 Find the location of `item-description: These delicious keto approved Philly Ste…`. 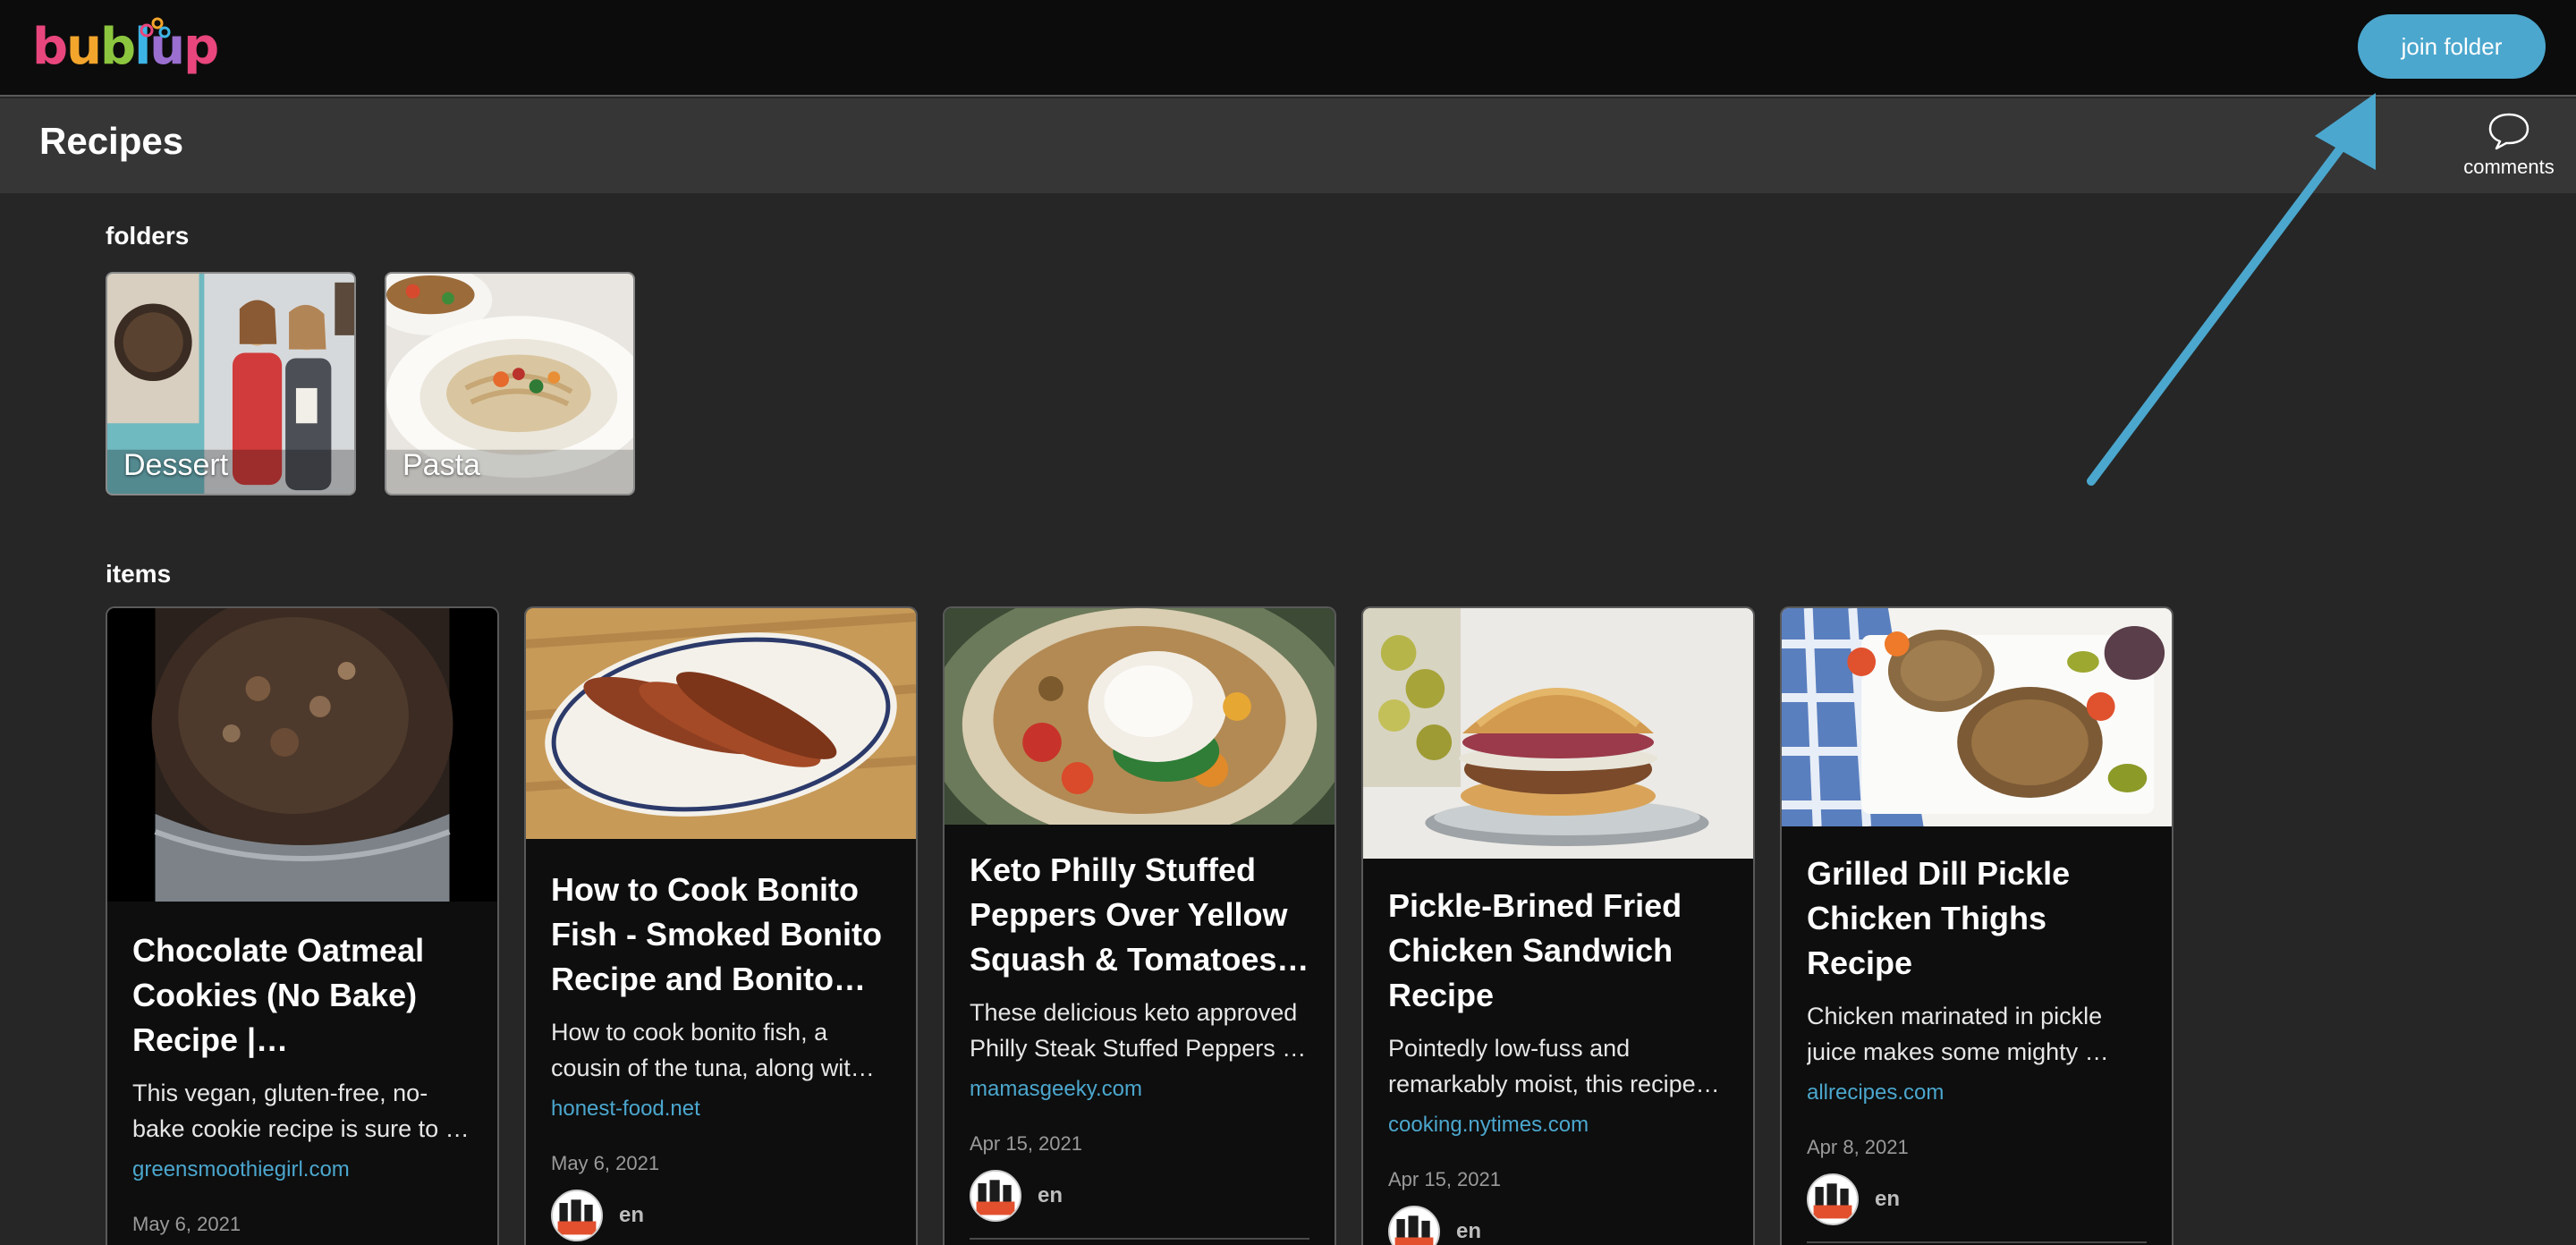

item-description: These delicious keto approved Philly Ste… is located at coordinates (1138, 1030).